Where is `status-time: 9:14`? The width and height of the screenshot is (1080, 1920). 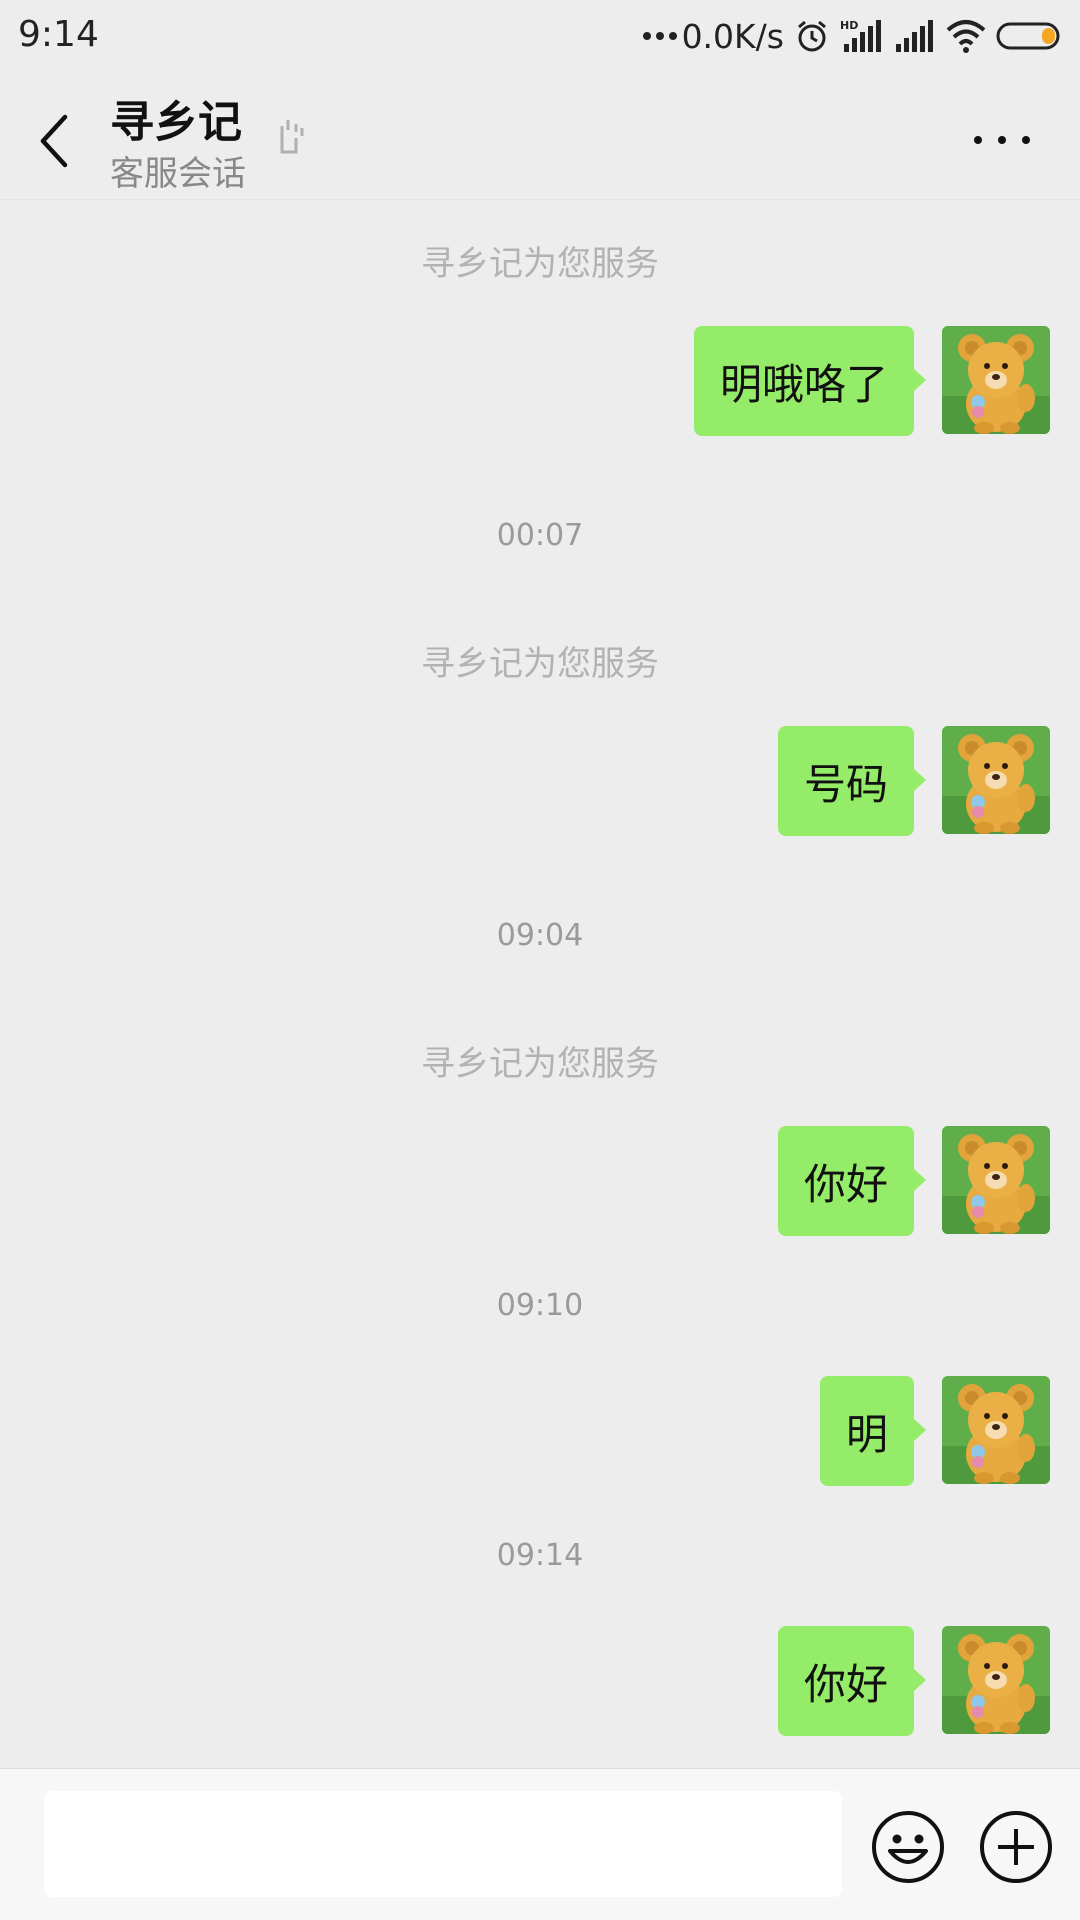 status-time: 9:14 is located at coordinates (58, 34).